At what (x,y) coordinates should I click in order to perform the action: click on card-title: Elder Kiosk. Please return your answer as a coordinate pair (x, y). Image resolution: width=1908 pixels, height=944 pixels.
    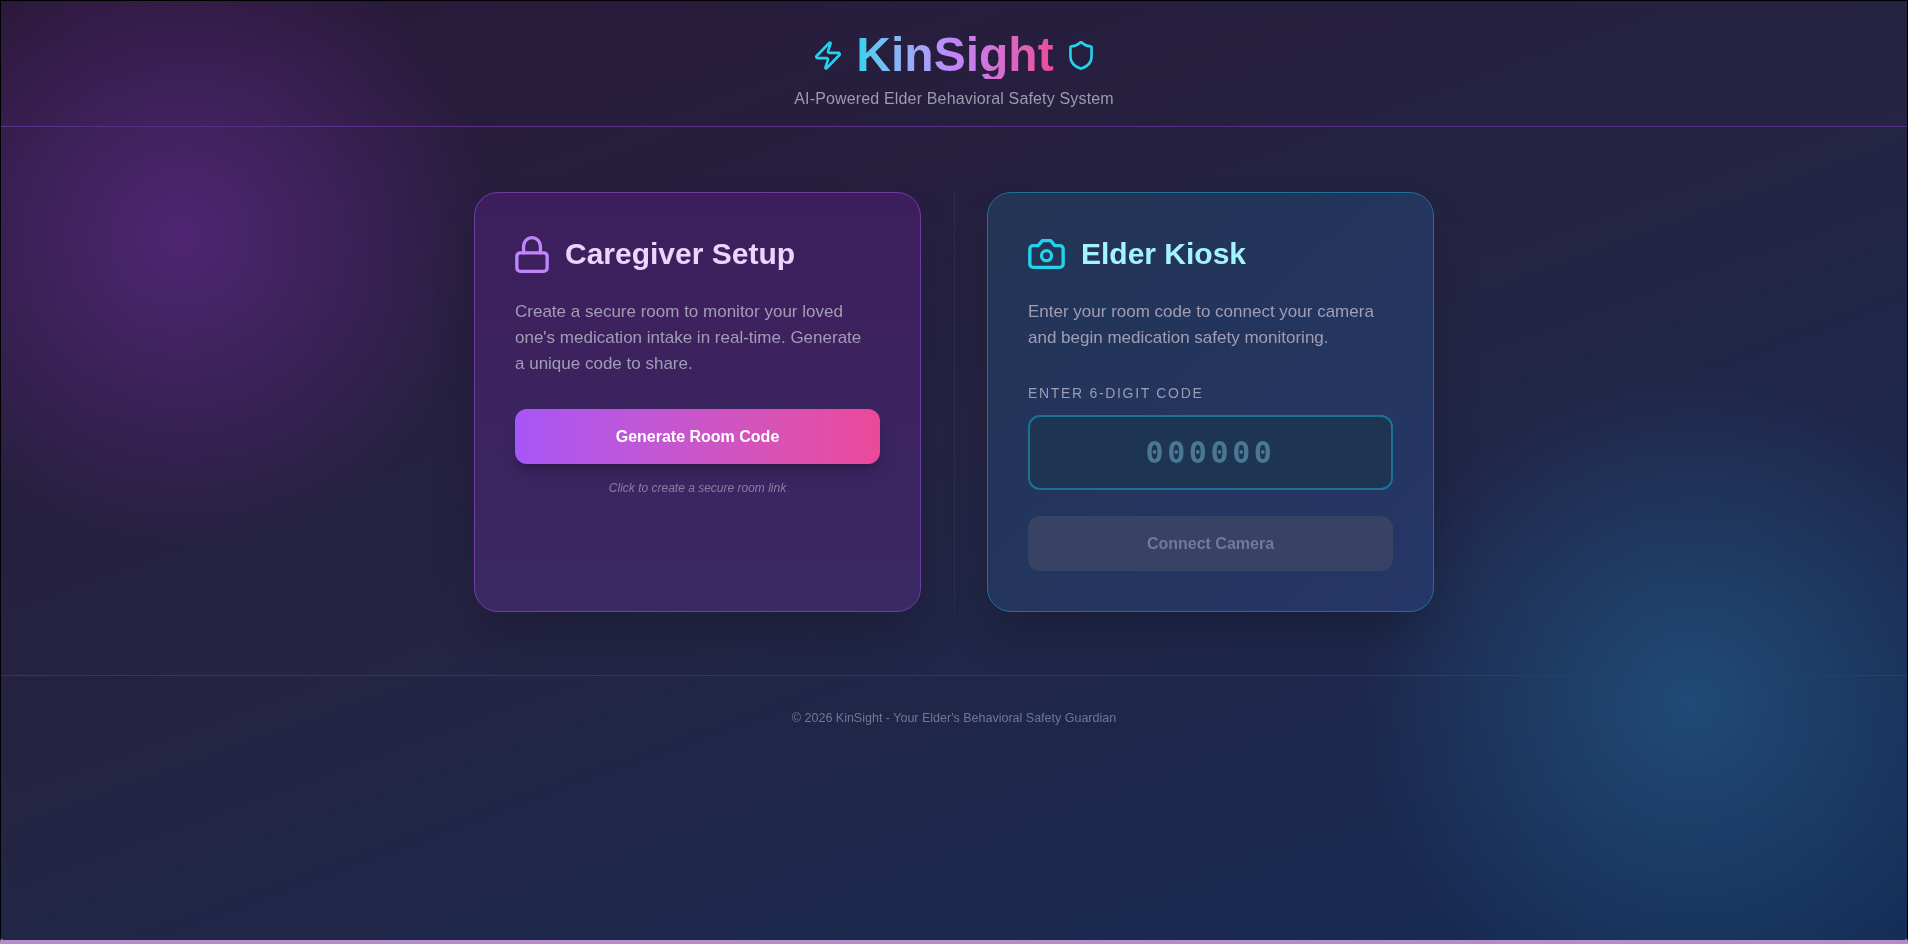
    Looking at the image, I should click on (1164, 254).